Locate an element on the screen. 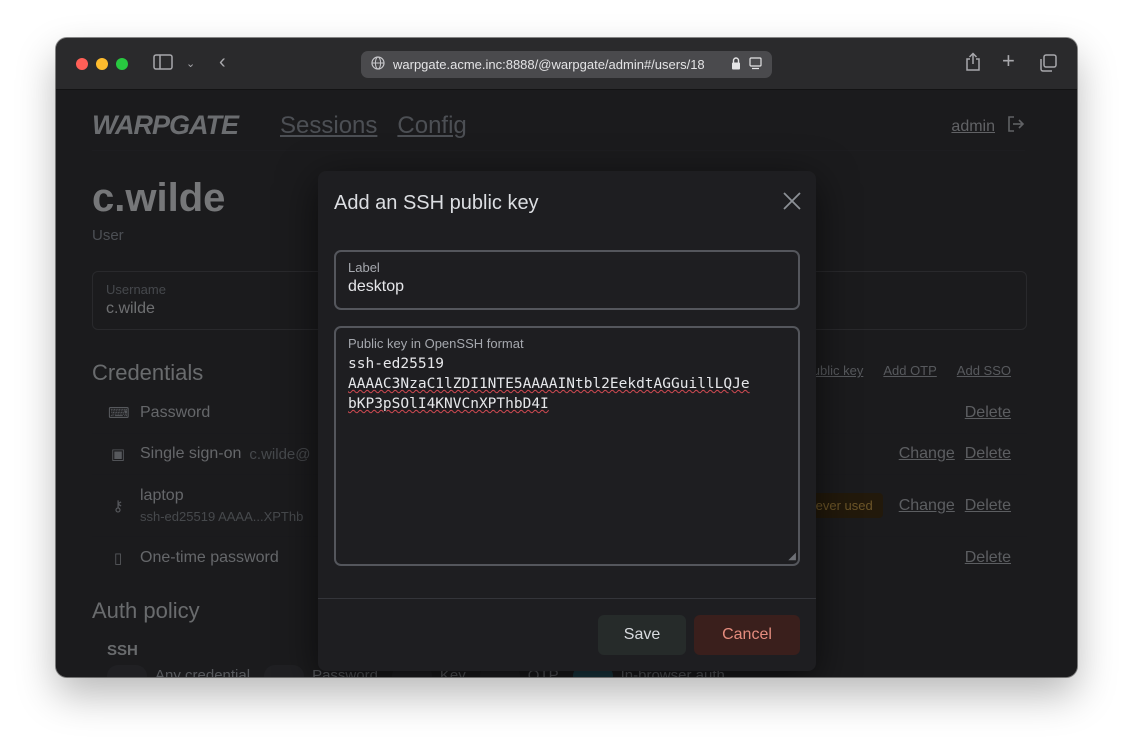  credentials-title: Credentials is located at coordinates (148, 372).